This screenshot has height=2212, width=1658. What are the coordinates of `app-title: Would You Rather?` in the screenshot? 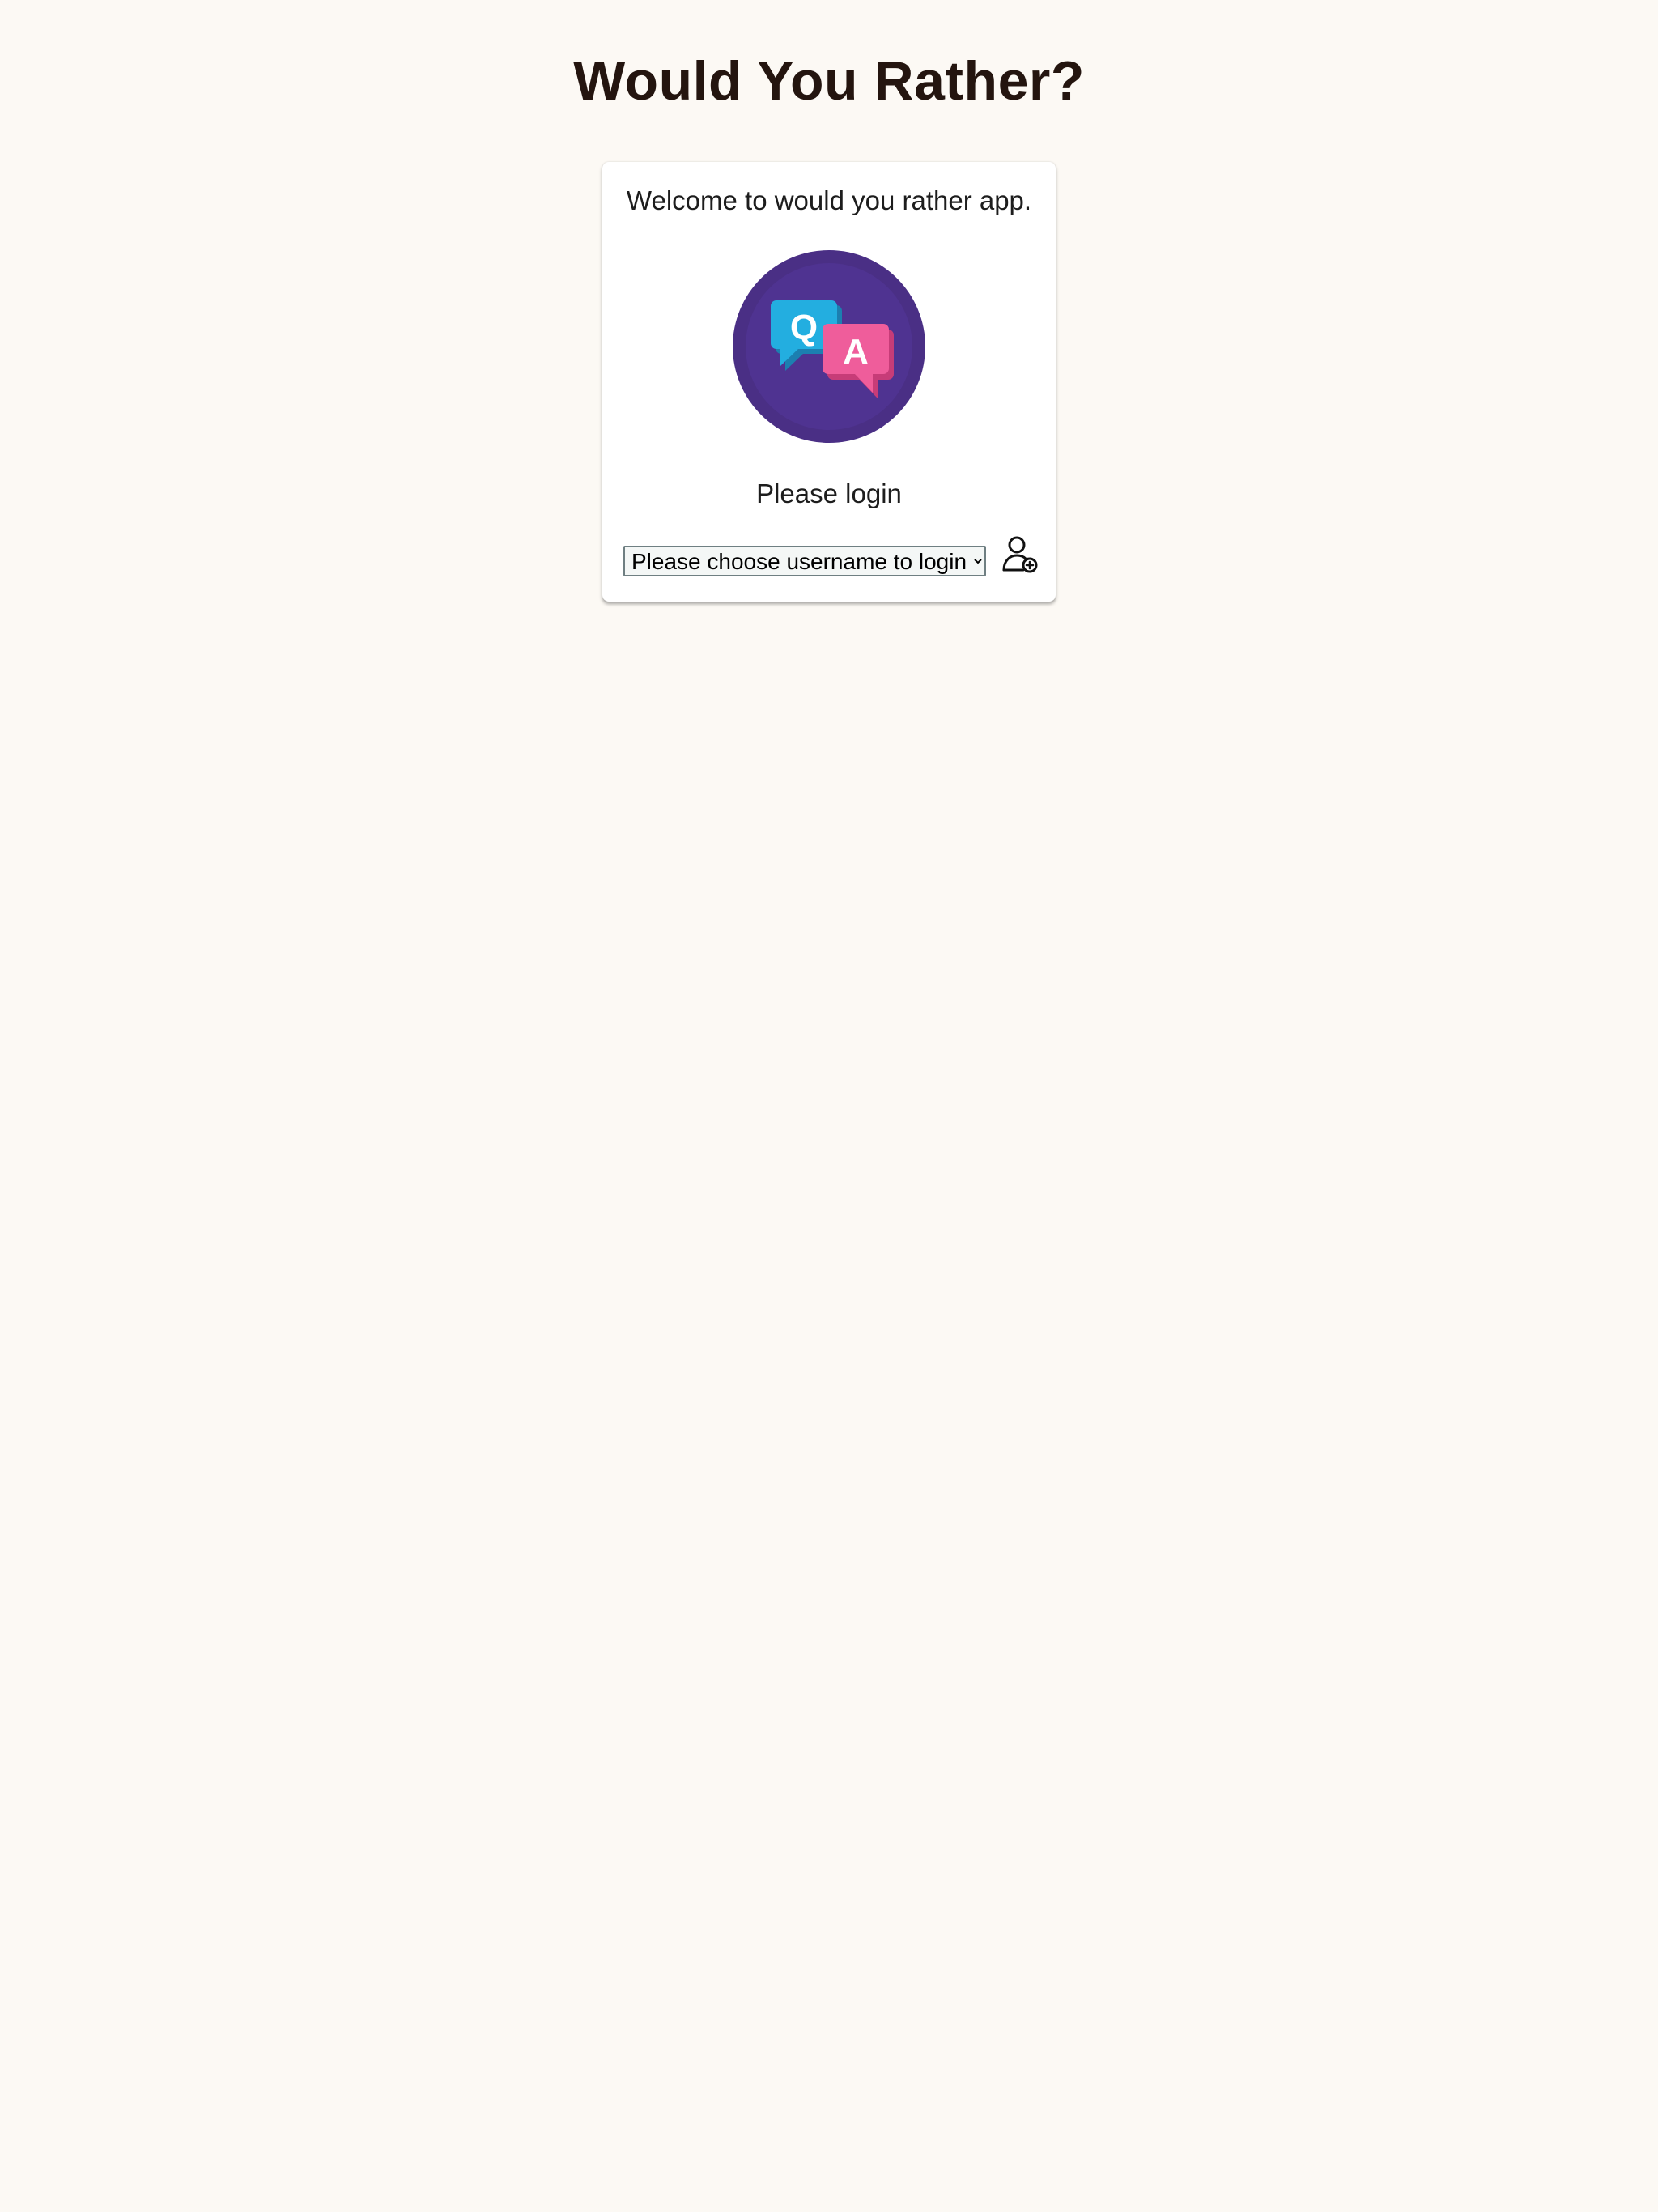 It's located at (829, 81).